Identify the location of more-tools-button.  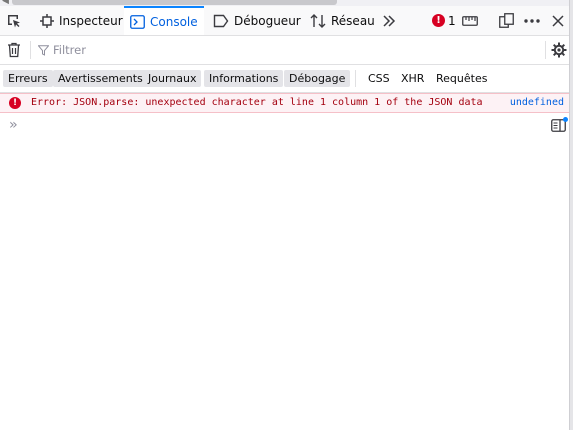
(389, 20).